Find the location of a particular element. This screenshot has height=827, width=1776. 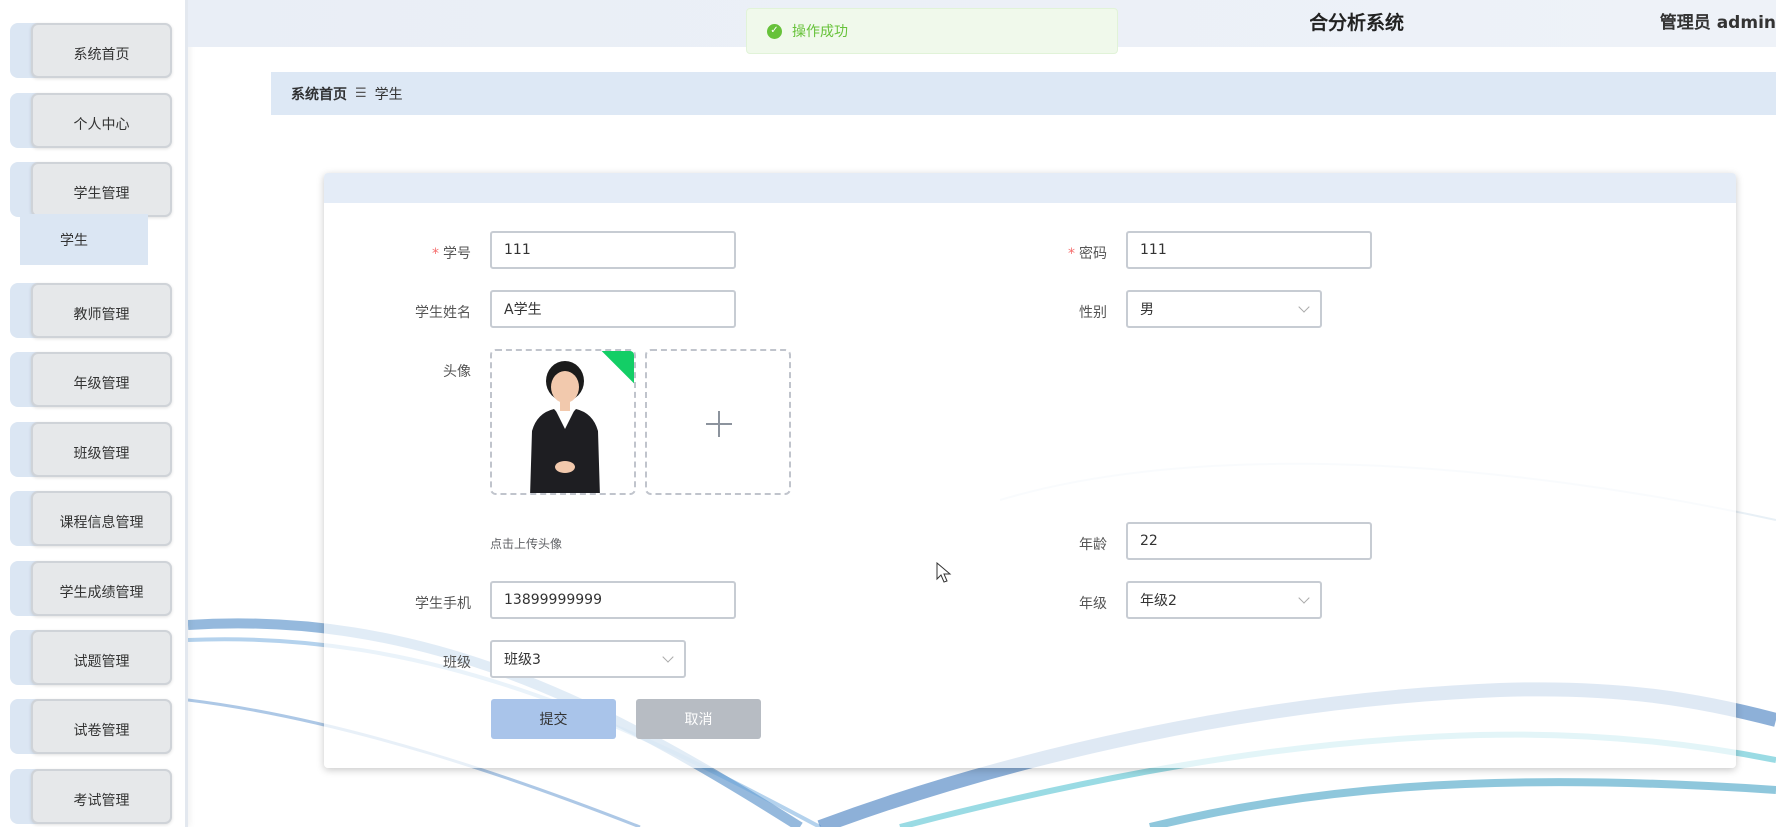

sidebar-item-label: 年级管理 is located at coordinates (101, 379).